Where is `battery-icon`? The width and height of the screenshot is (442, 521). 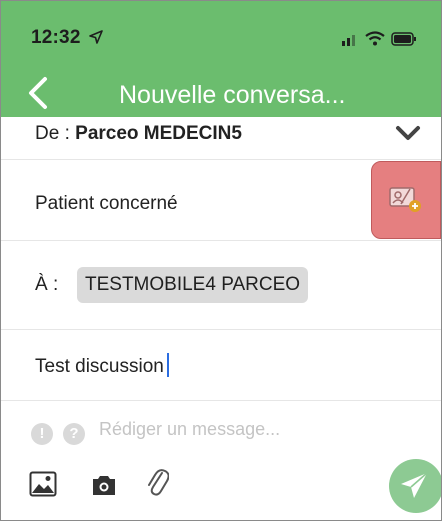 battery-icon is located at coordinates (403, 38).